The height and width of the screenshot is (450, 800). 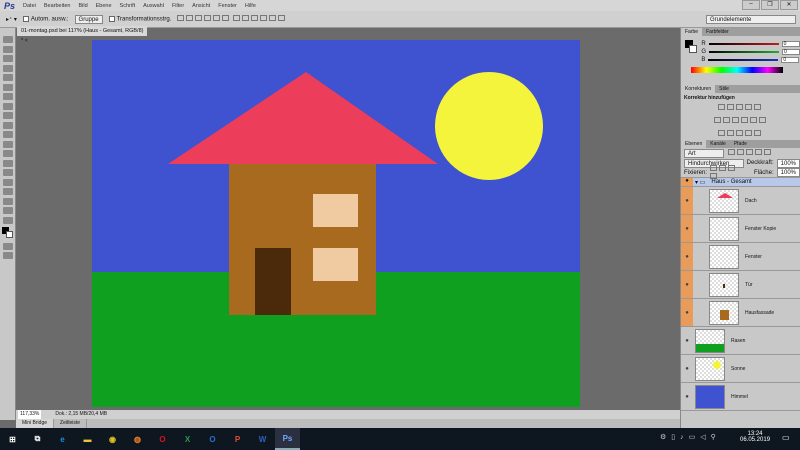 What do you see at coordinates (751, 5) in the screenshot?
I see `minimize-button: –` at bounding box center [751, 5].